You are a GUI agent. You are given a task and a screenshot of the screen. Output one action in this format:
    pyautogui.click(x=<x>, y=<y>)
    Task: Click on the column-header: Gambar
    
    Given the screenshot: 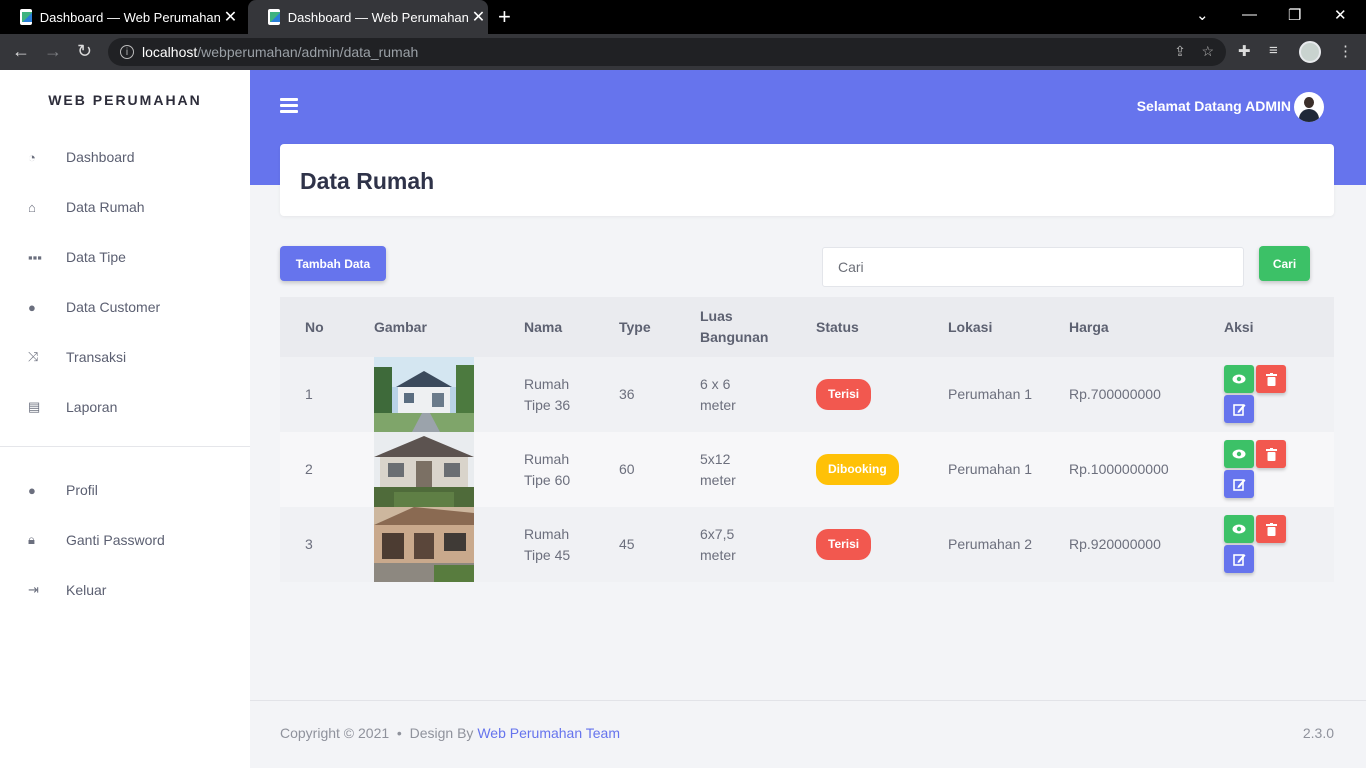 What is the action you would take?
    pyautogui.click(x=400, y=326)
    